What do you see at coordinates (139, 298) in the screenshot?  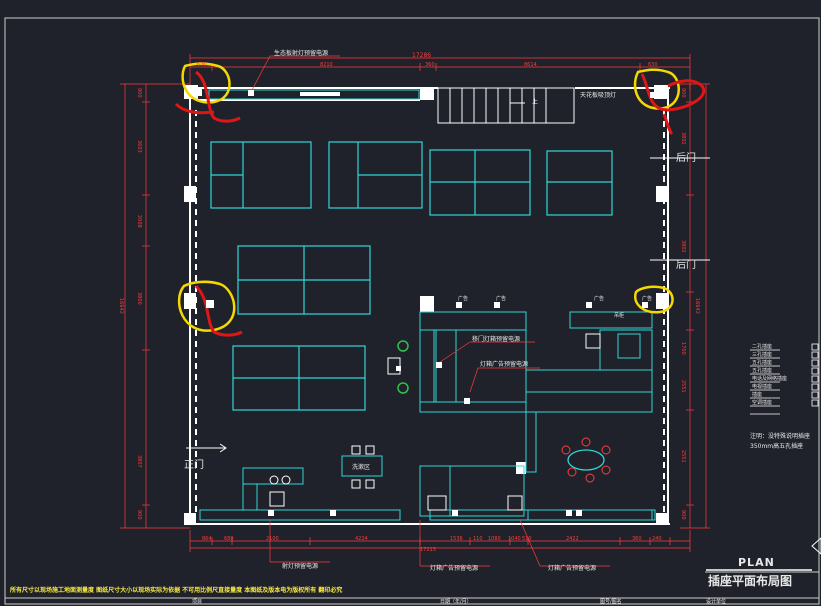 I see `dim-left: 3800` at bounding box center [139, 298].